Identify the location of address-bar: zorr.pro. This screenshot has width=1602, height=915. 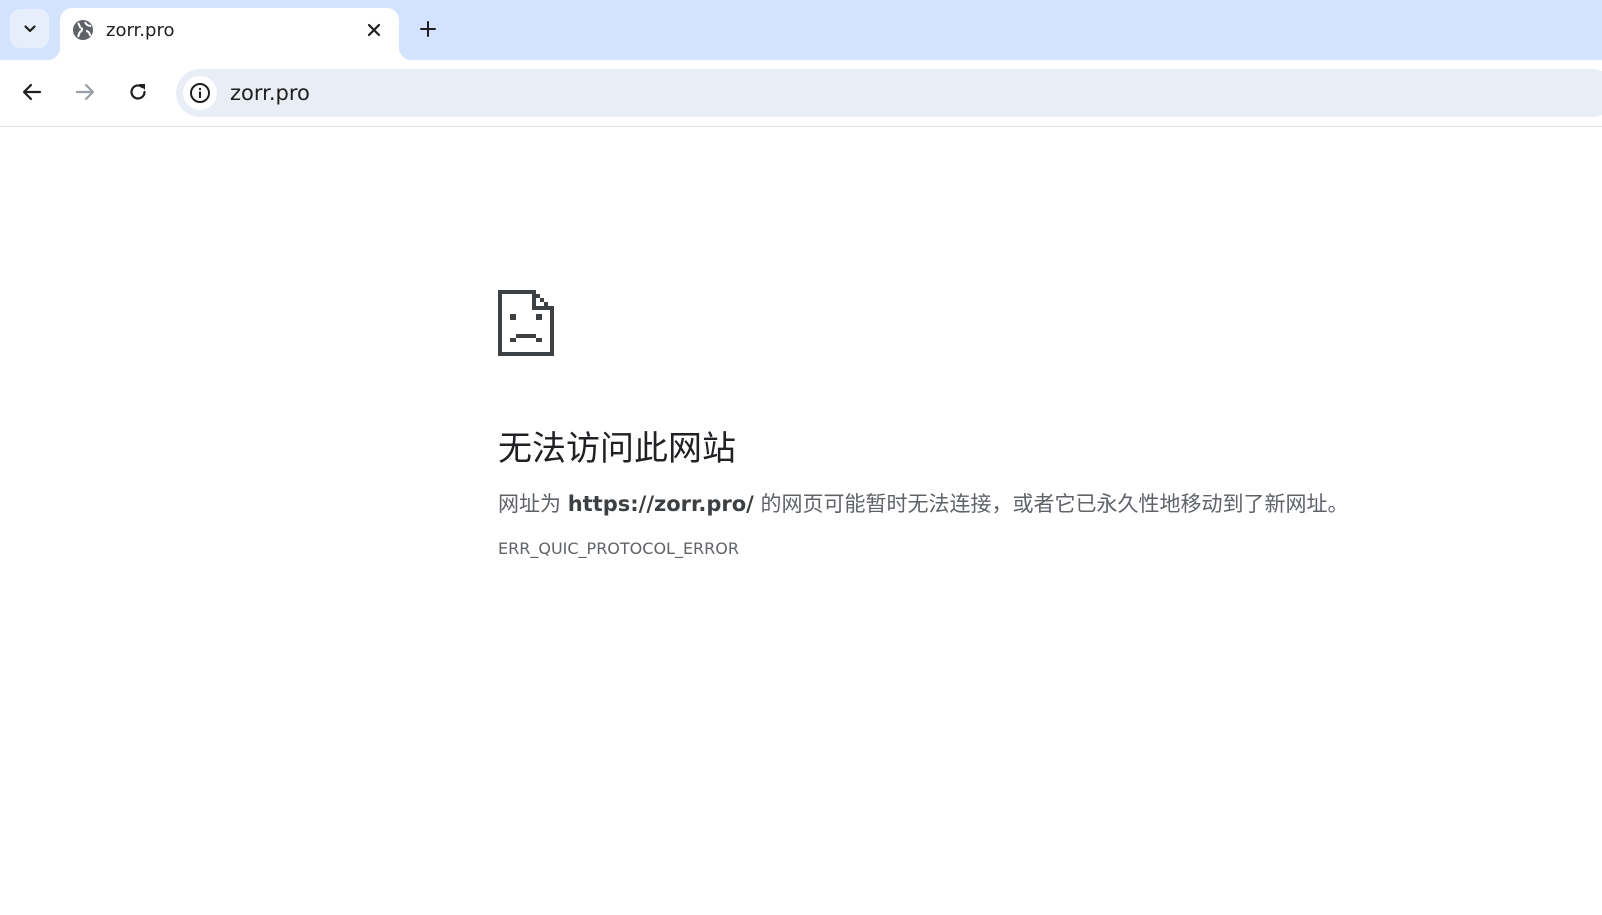
(889, 93).